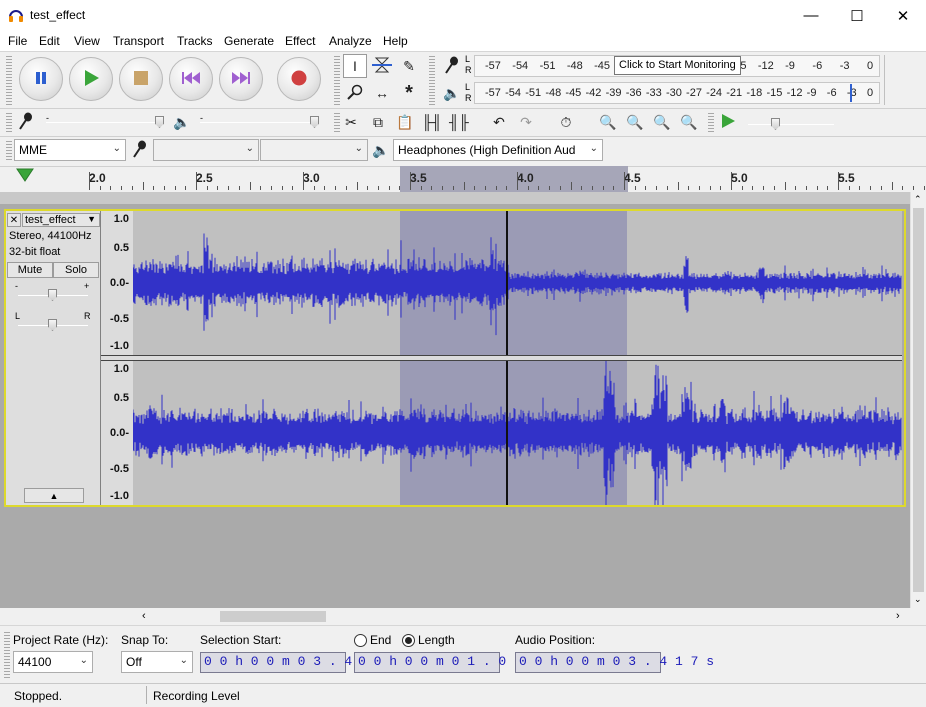 The height and width of the screenshot is (707, 926). I want to click on horizontal-scroll-thumb, so click(273, 616).